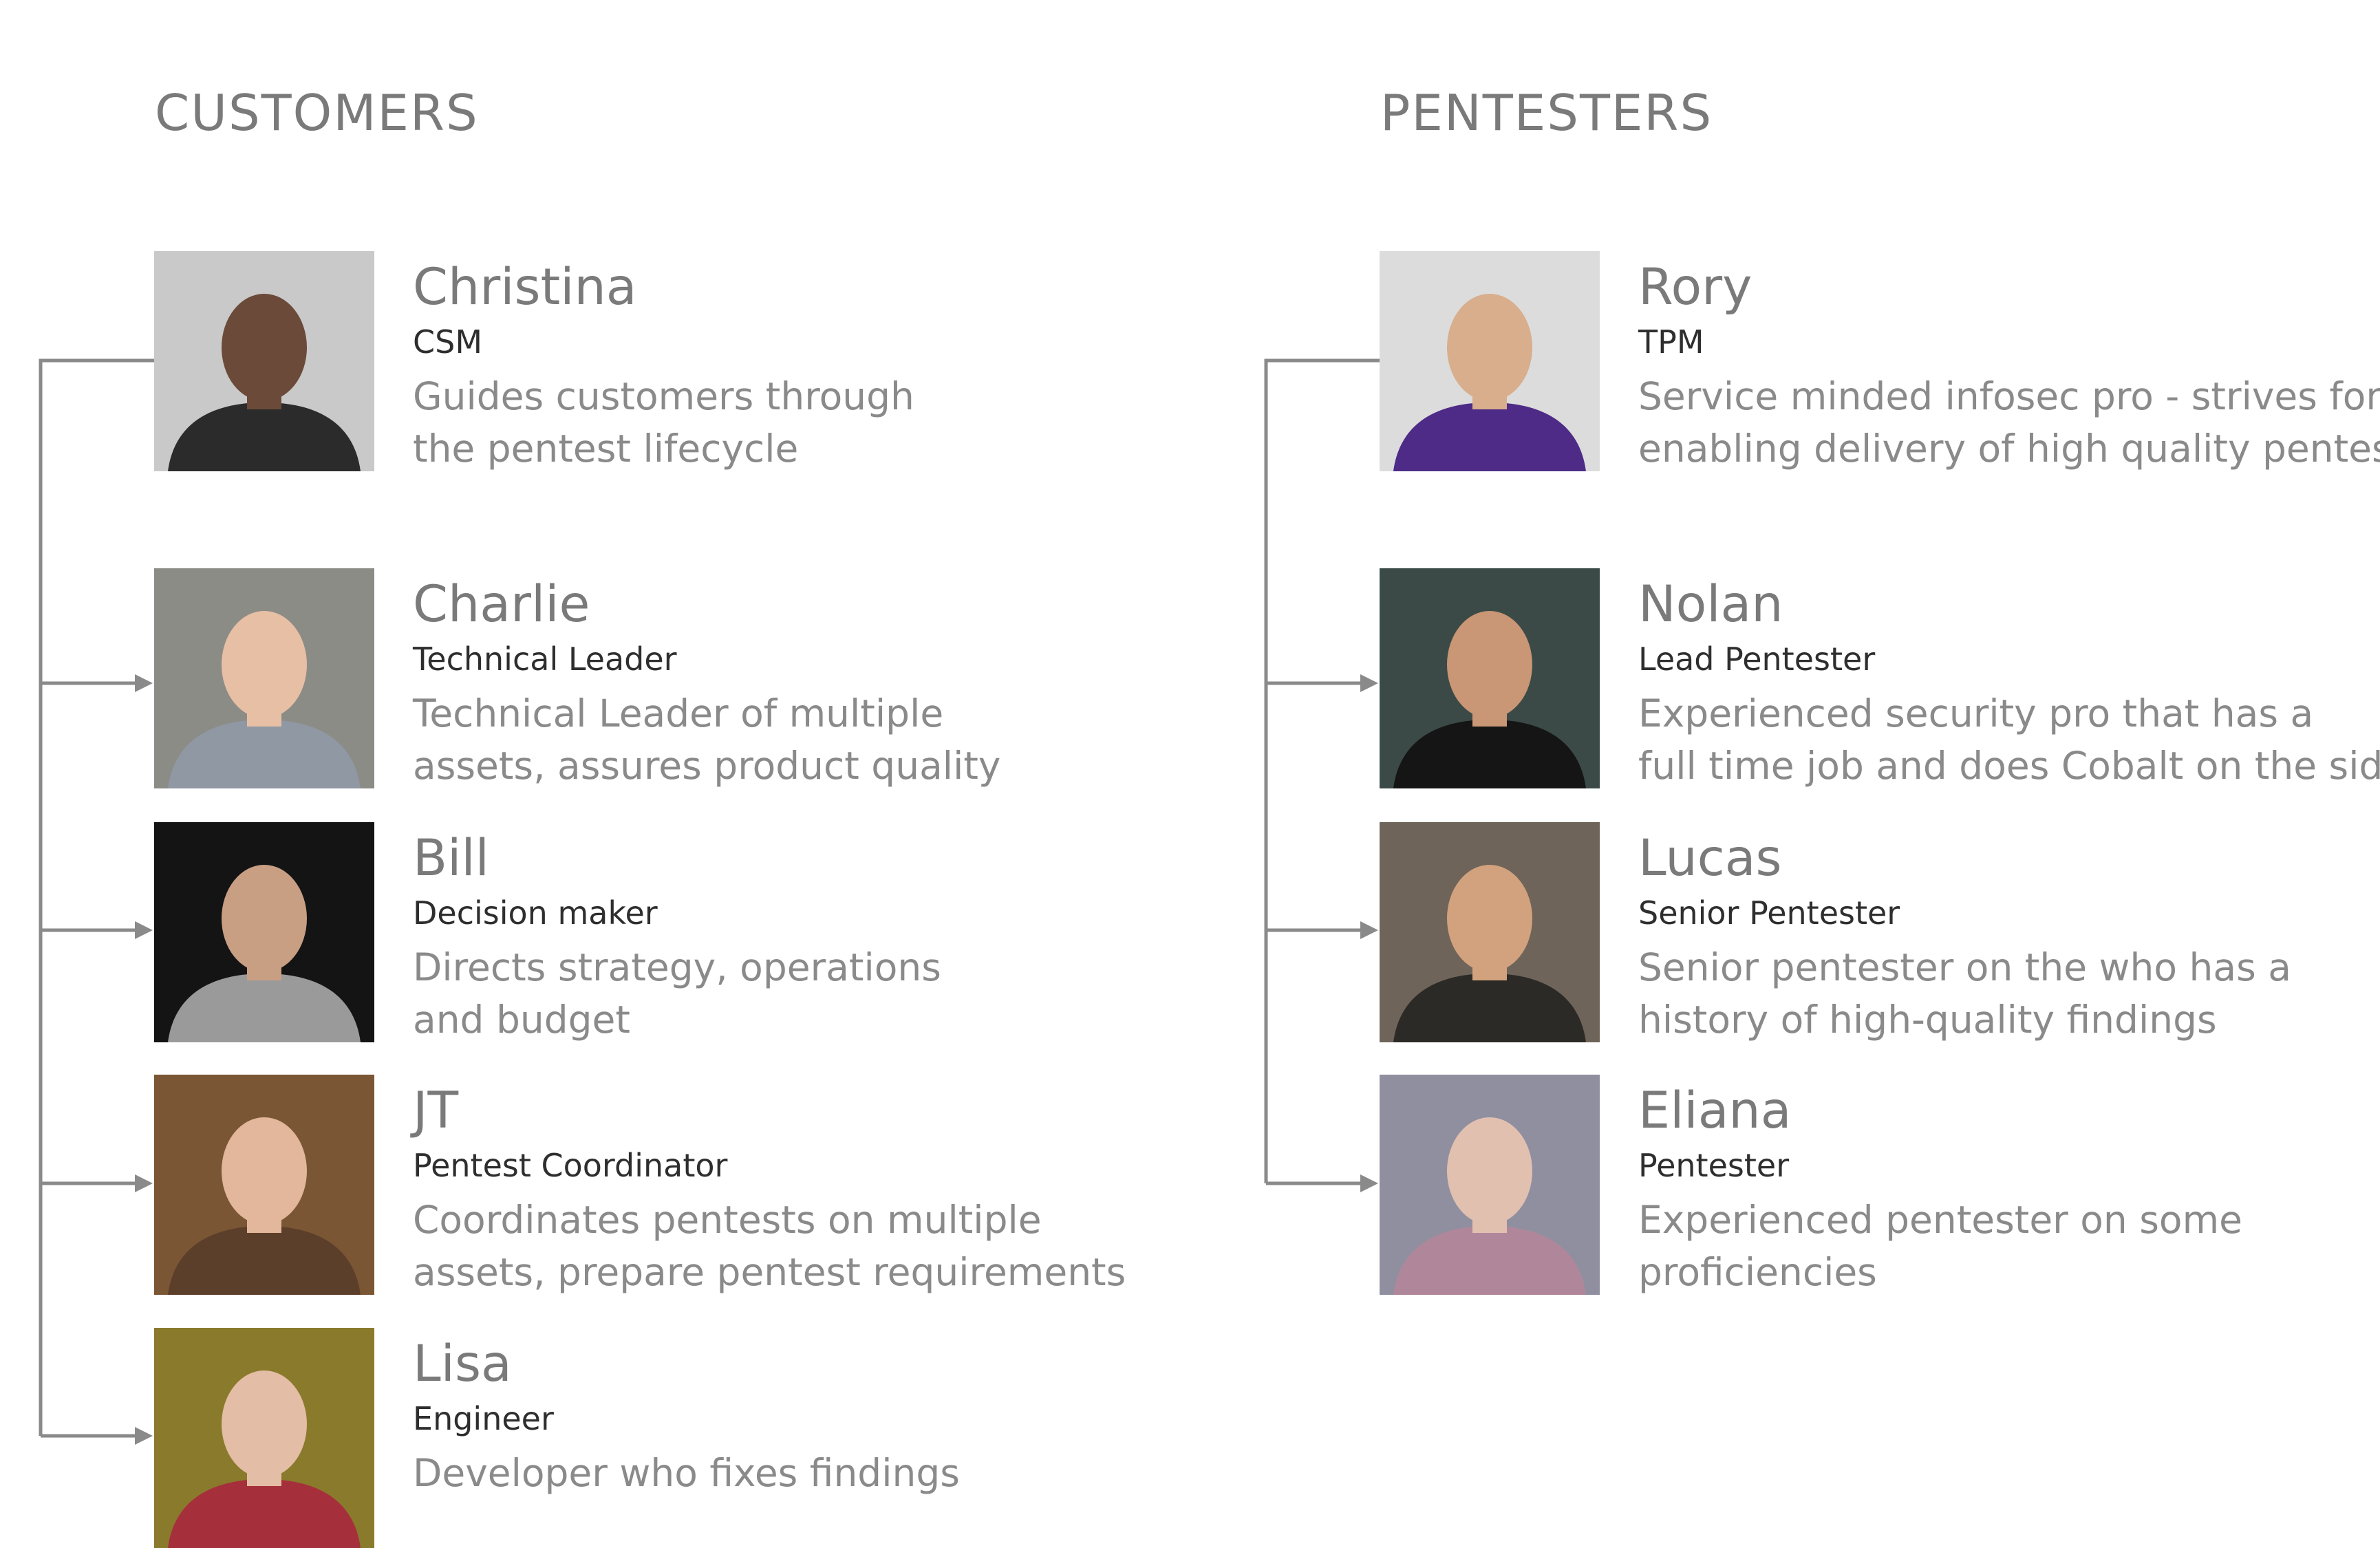  I want to click on person-description-line: Experienced pentester on some, so click(1940, 1220).